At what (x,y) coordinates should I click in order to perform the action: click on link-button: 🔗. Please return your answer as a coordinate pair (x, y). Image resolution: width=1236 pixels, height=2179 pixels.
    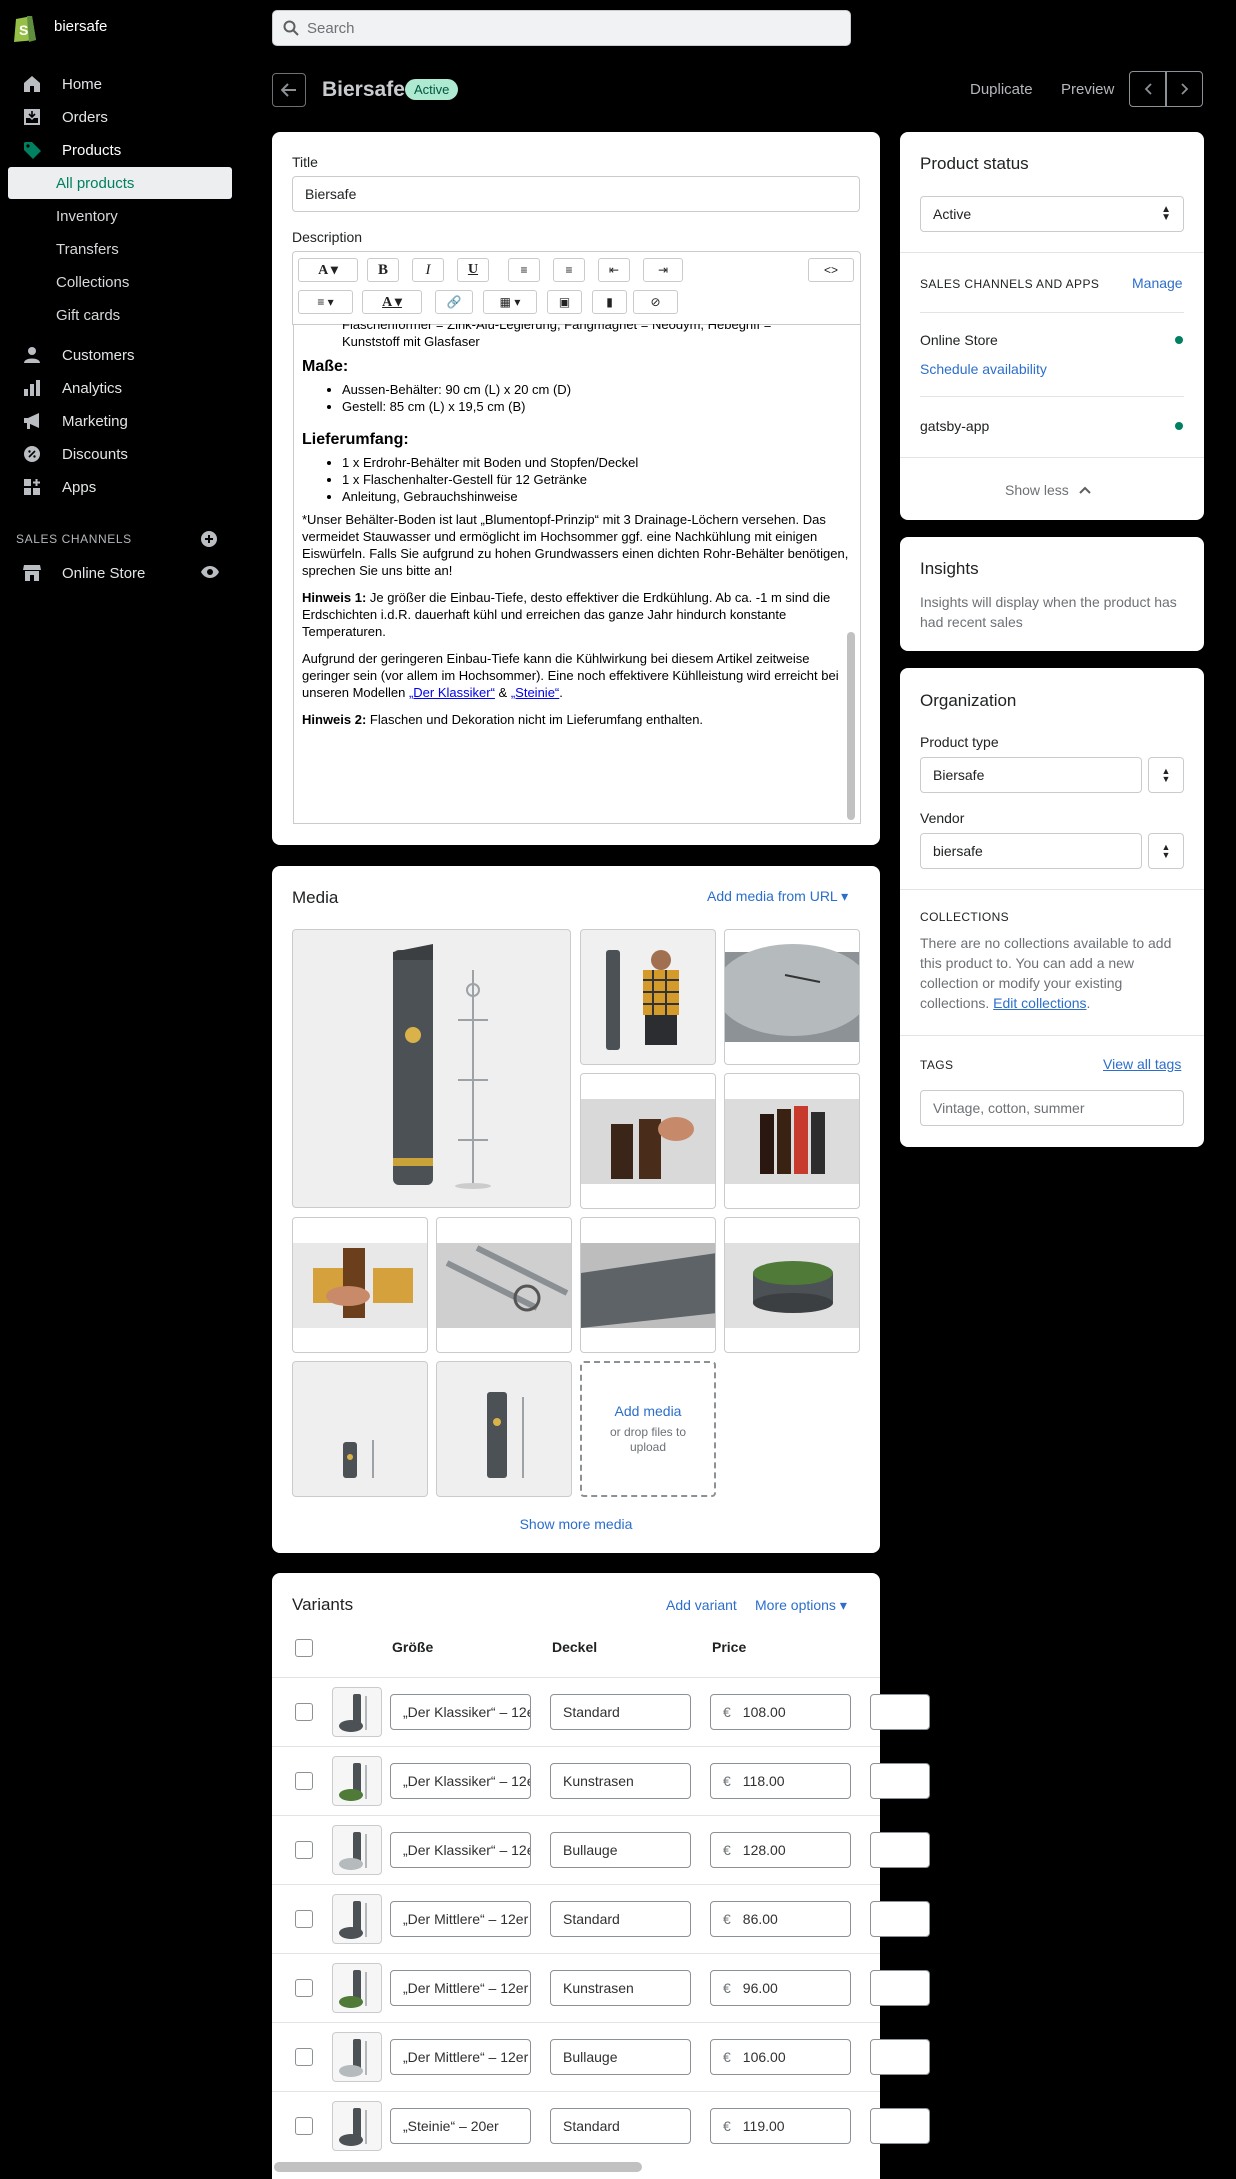
    Looking at the image, I should click on (454, 302).